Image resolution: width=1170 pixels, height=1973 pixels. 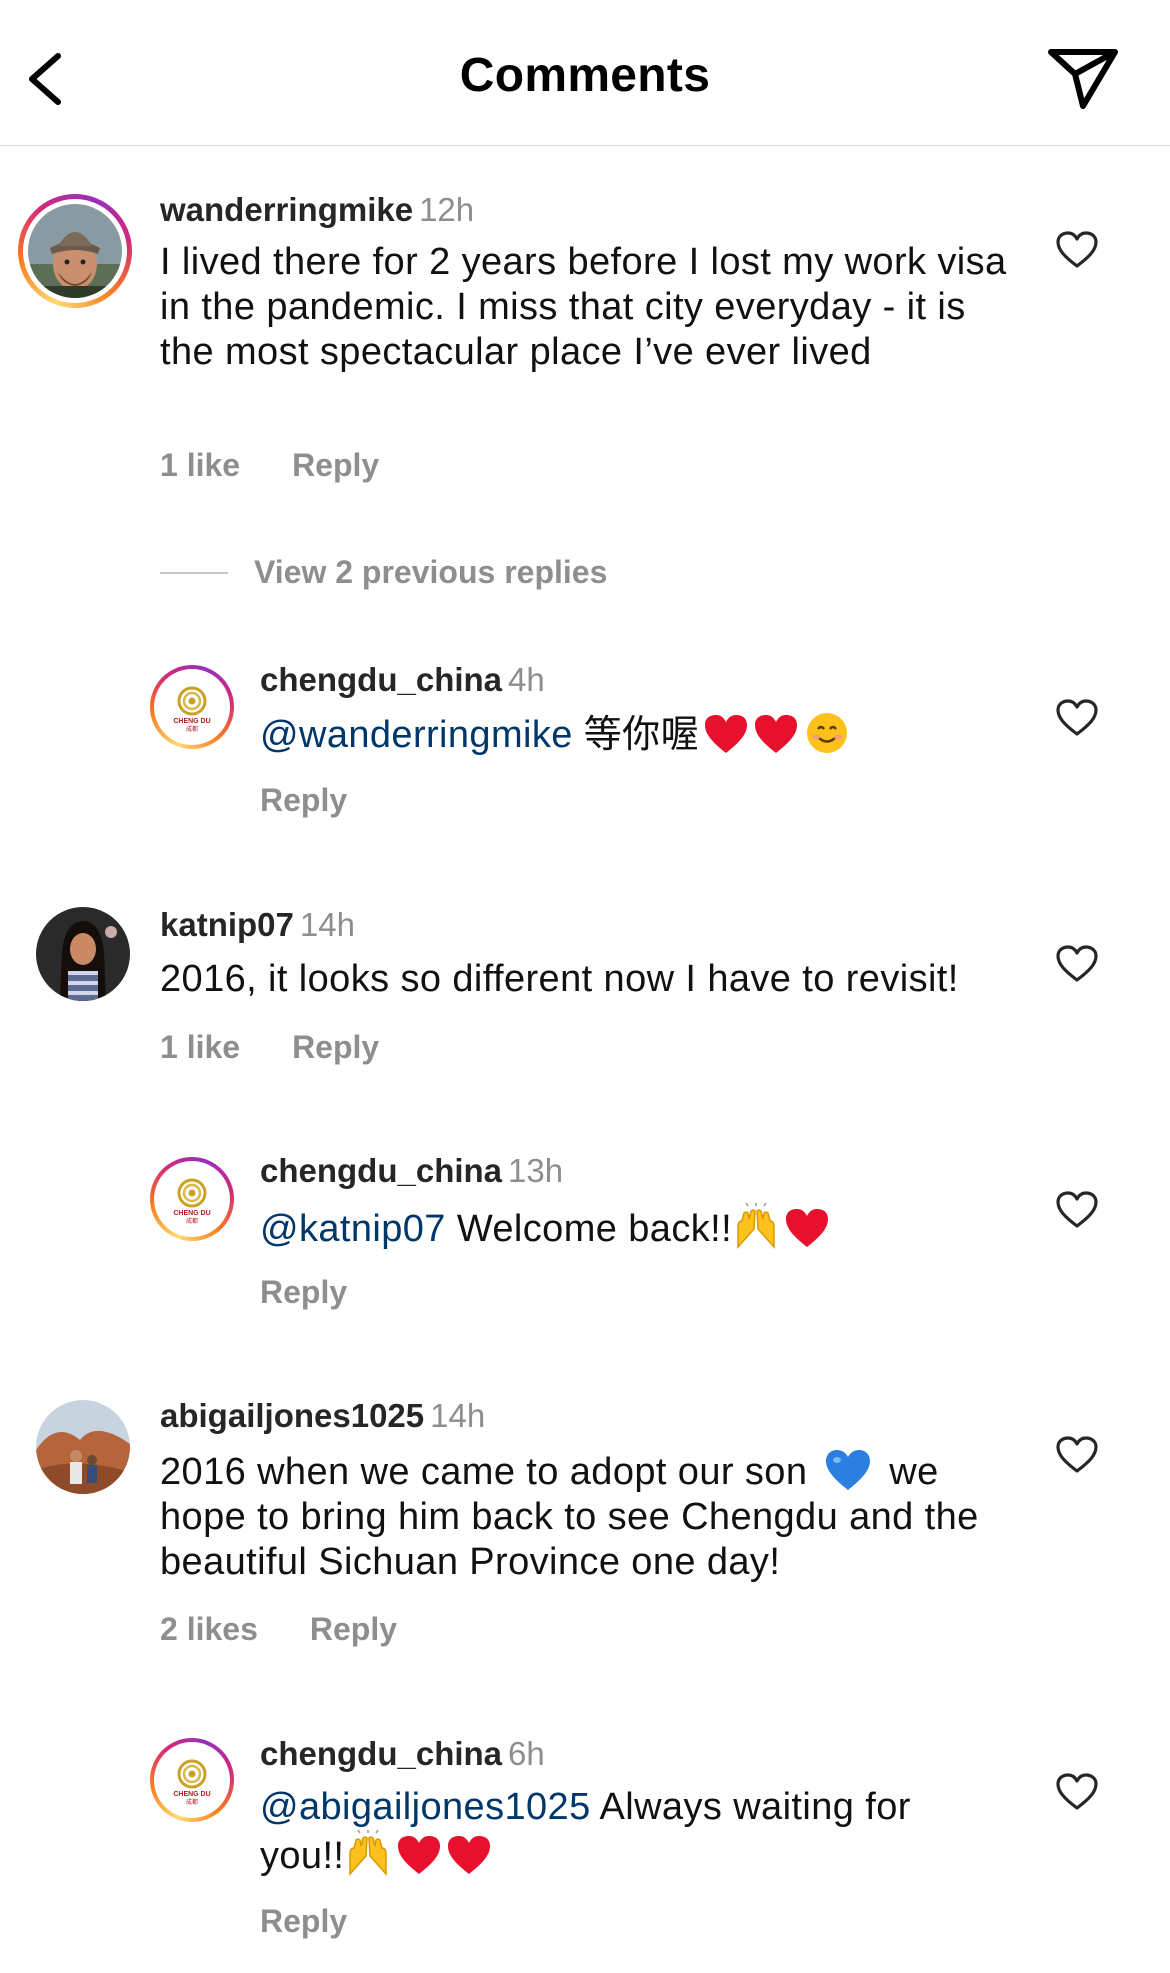 I want to click on comment-meta: katnip07 14h, so click(x=257, y=925).